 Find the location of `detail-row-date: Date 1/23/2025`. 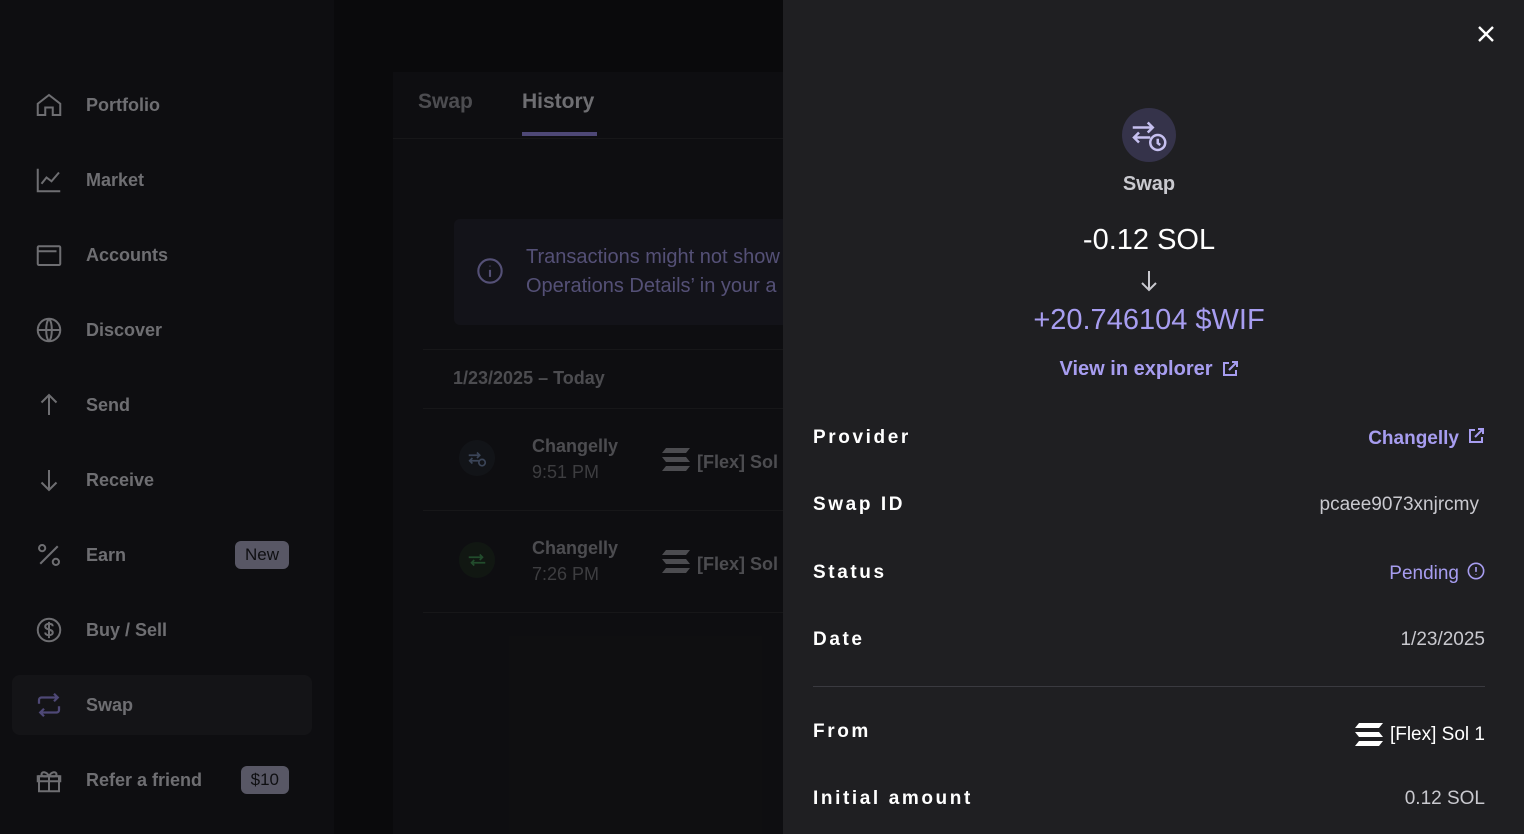

detail-row-date: Date 1/23/2025 is located at coordinates (1149, 641).